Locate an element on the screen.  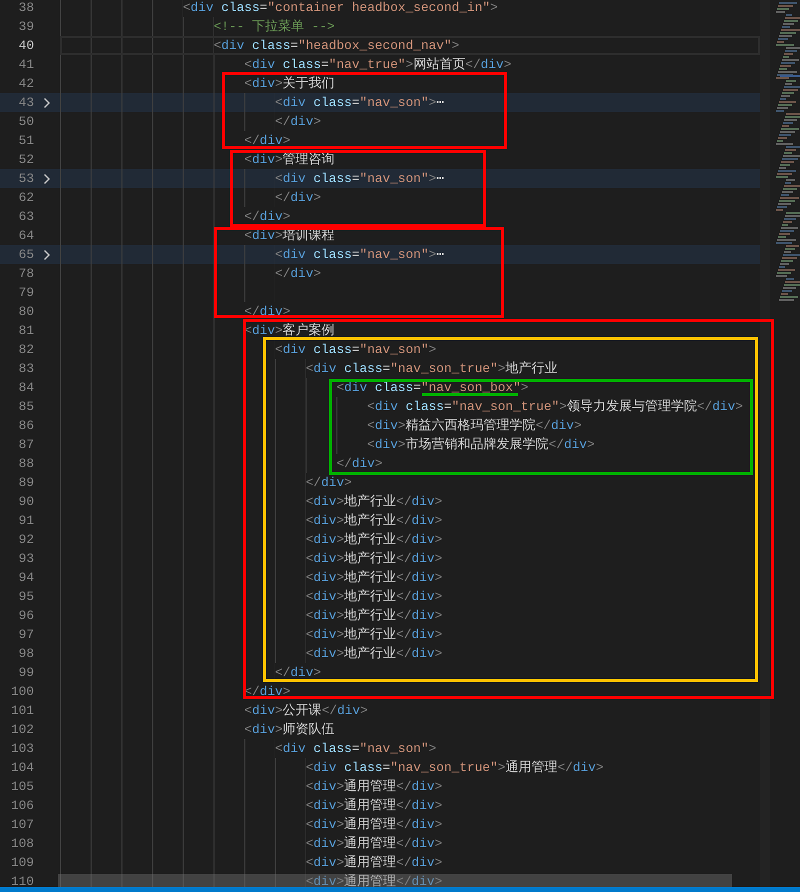
line-number: 85 is located at coordinates (26, 407).